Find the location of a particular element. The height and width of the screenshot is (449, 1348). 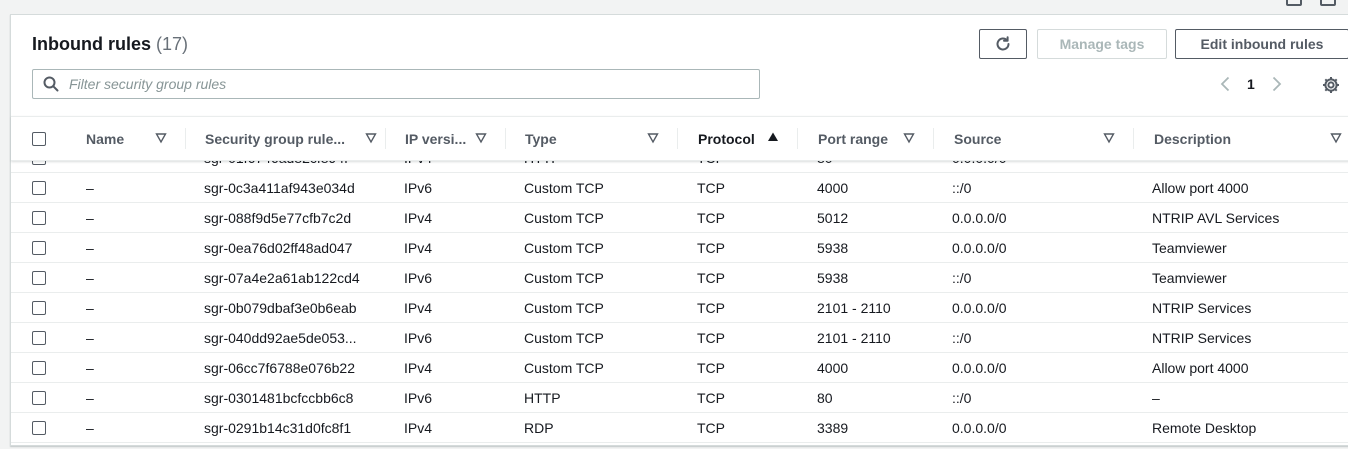

cell-description: NTRIP Services is located at coordinates (1202, 307).